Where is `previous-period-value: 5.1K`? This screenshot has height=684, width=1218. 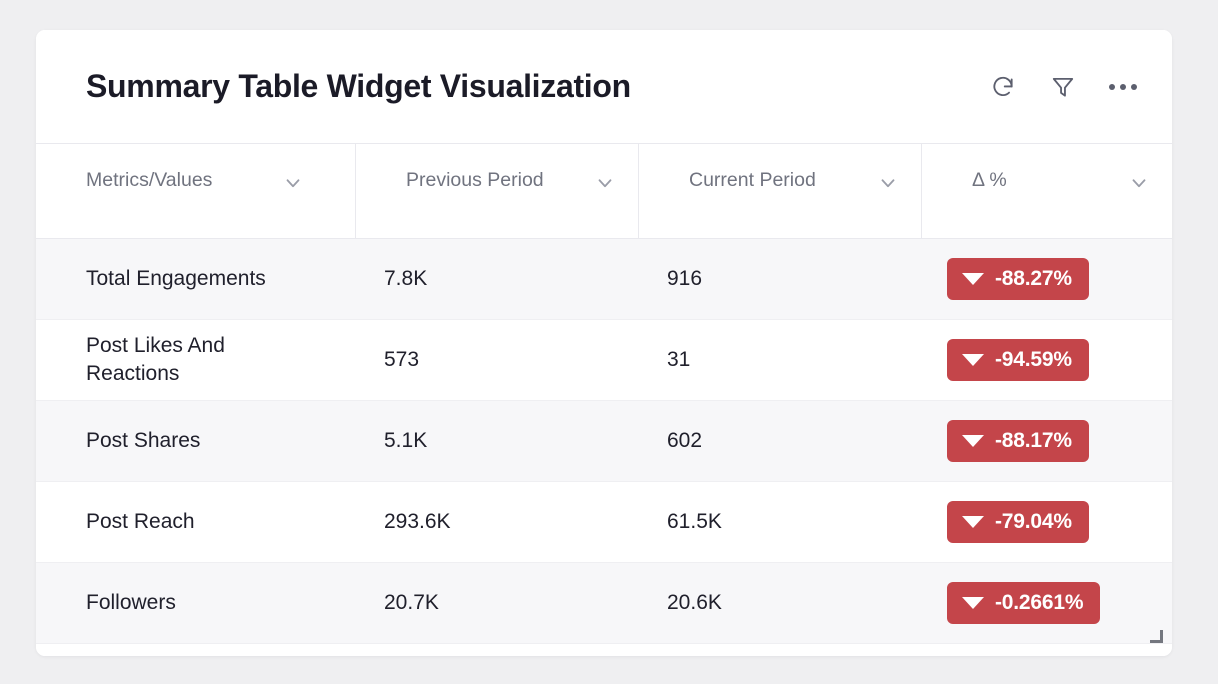
previous-period-value: 5.1K is located at coordinates (406, 440).